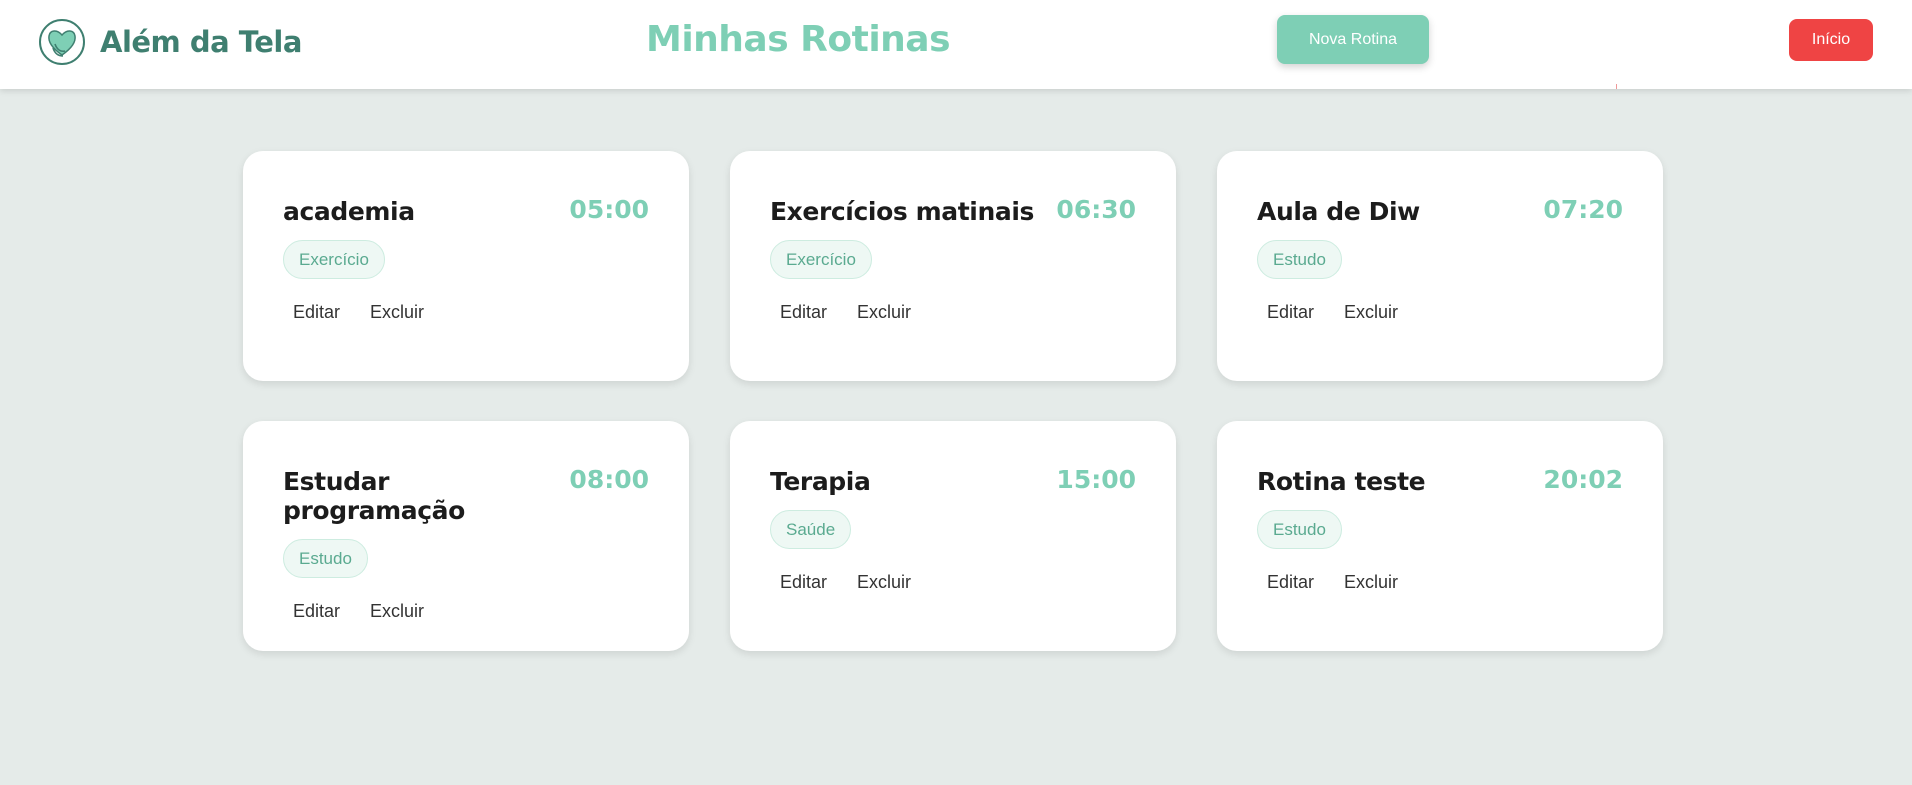  What do you see at coordinates (811, 529) in the screenshot?
I see `category-badge: Saúde` at bounding box center [811, 529].